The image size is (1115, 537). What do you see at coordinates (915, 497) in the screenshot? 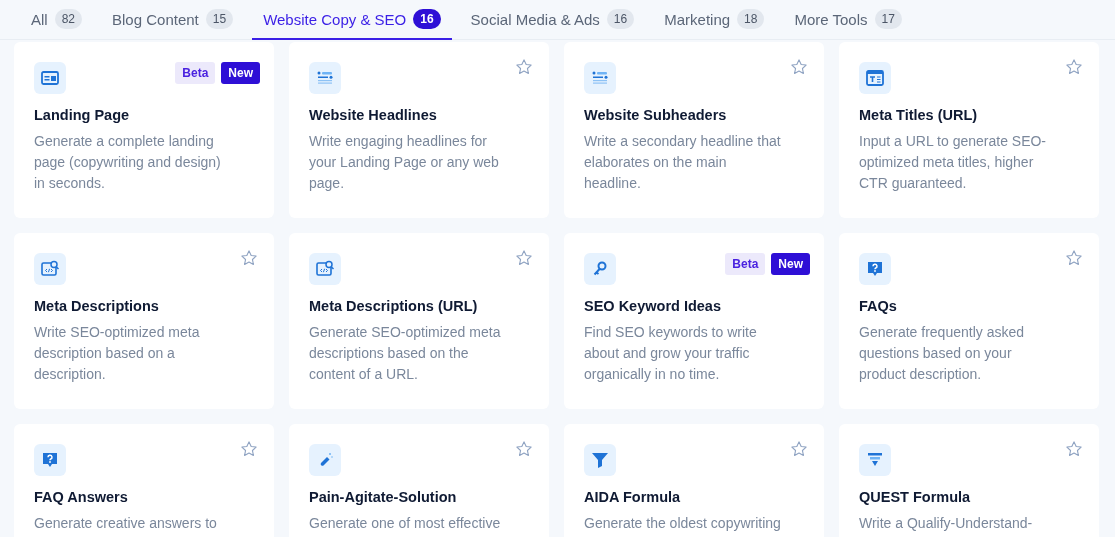
I see `tool-title: QUEST Formula` at bounding box center [915, 497].